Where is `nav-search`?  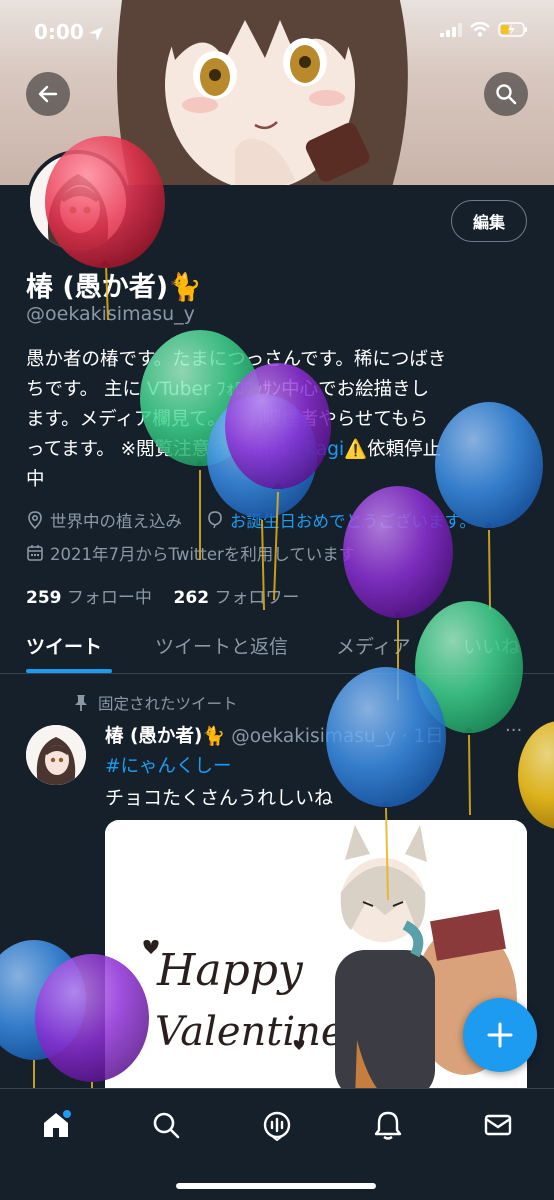
nav-search is located at coordinates (166, 1125).